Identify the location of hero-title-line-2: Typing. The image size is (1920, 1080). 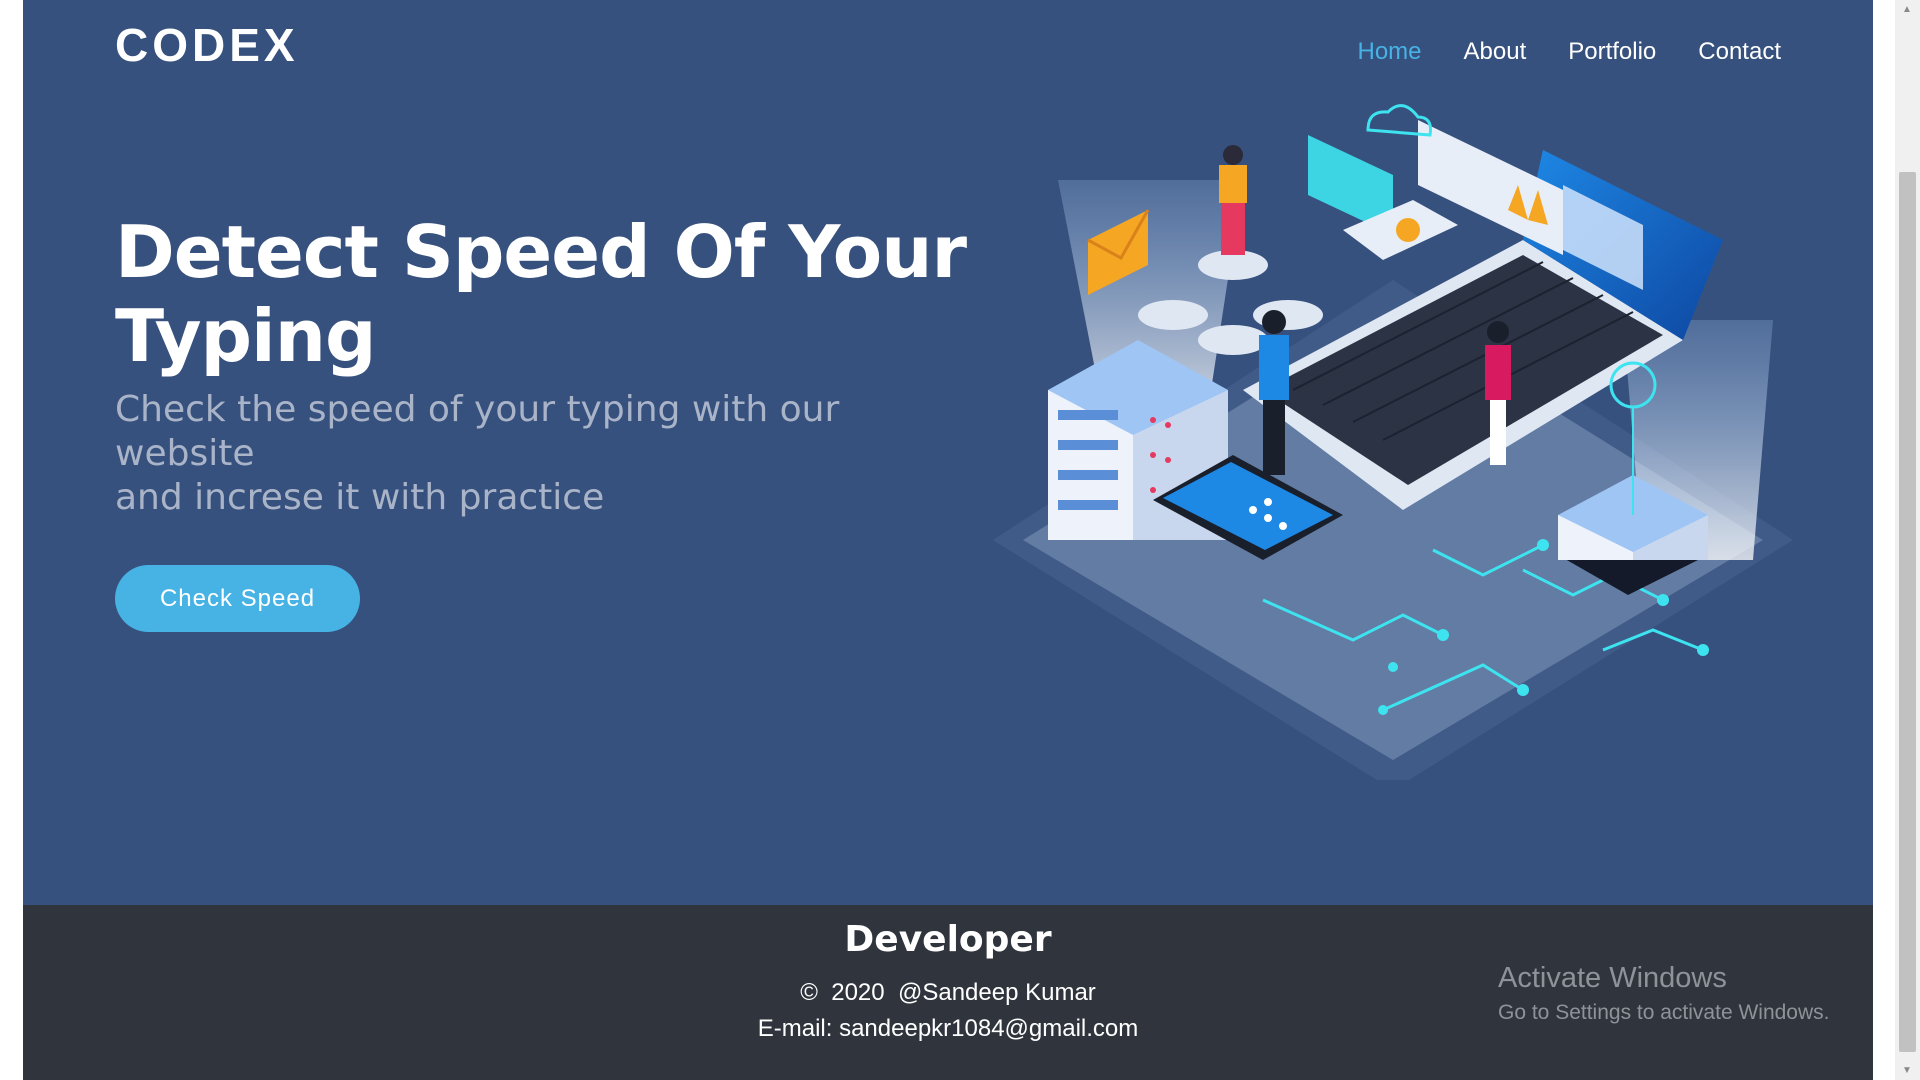
(246, 336).